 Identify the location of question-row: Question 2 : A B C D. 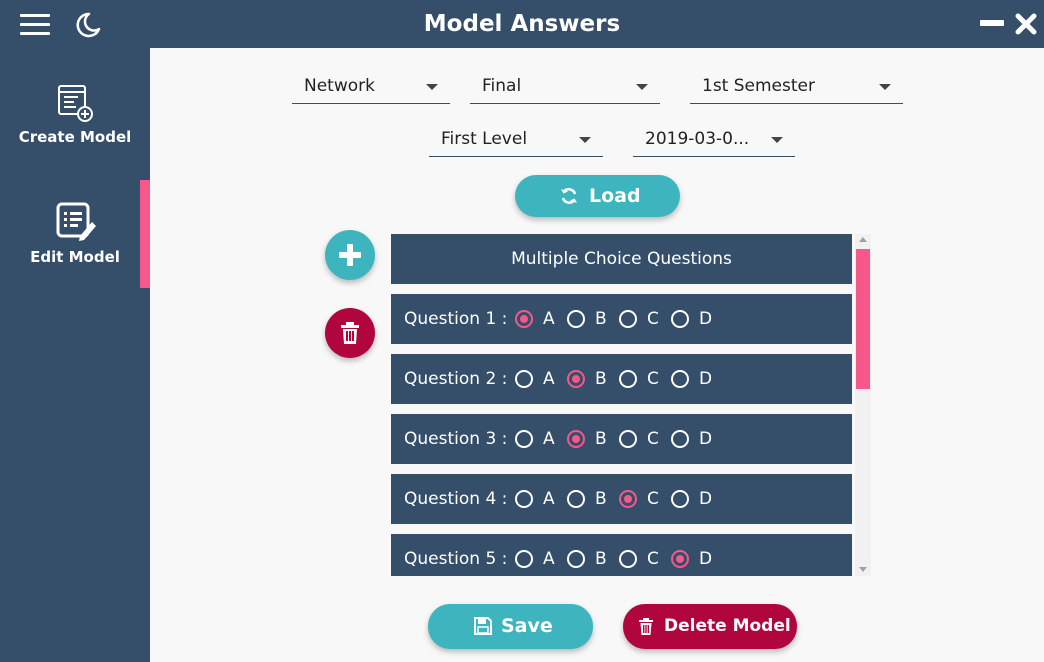
(621, 379).